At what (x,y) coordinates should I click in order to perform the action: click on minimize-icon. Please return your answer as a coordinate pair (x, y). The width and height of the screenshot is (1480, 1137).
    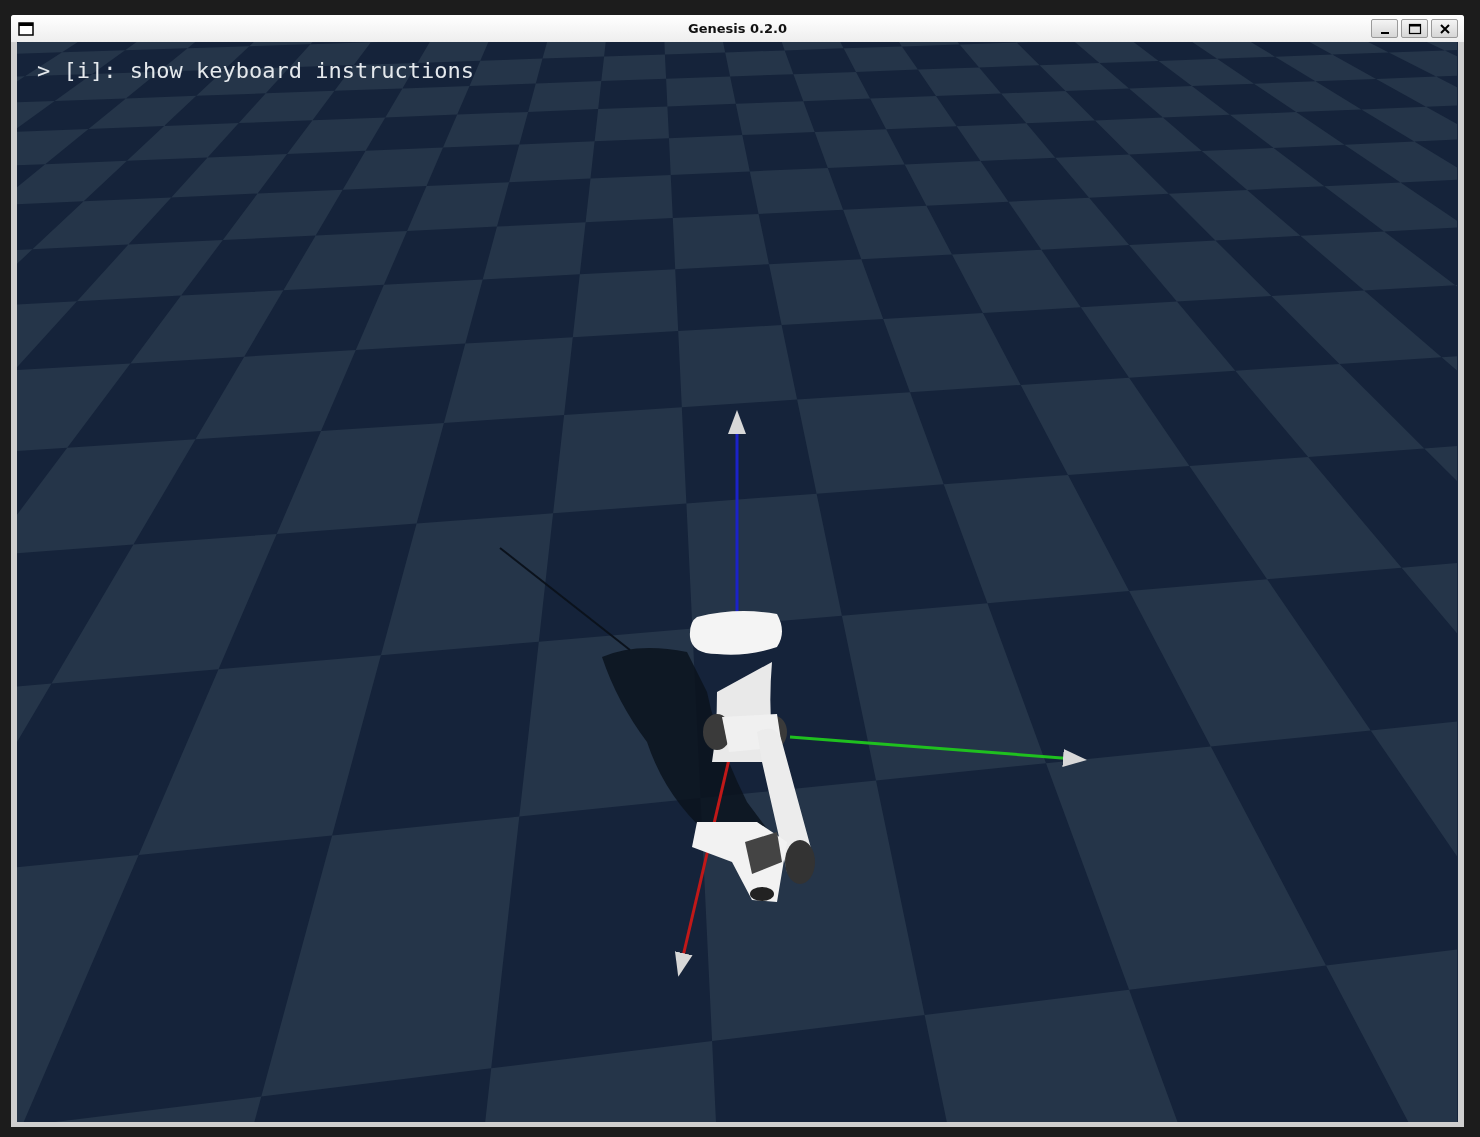
    Looking at the image, I should click on (1384, 32).